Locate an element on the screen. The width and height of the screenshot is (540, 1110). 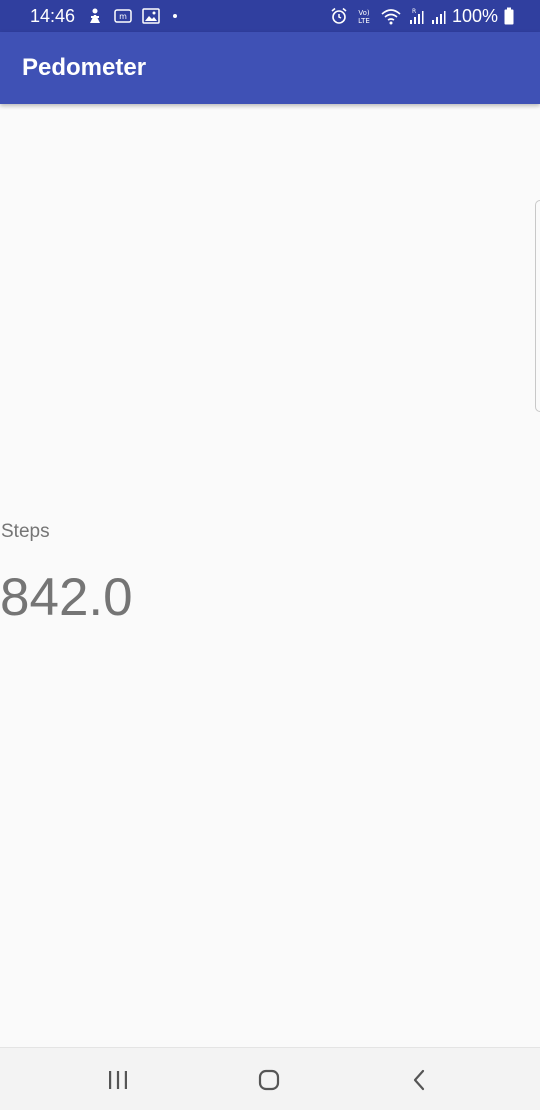
android-debug-icon is located at coordinates (95, 16).